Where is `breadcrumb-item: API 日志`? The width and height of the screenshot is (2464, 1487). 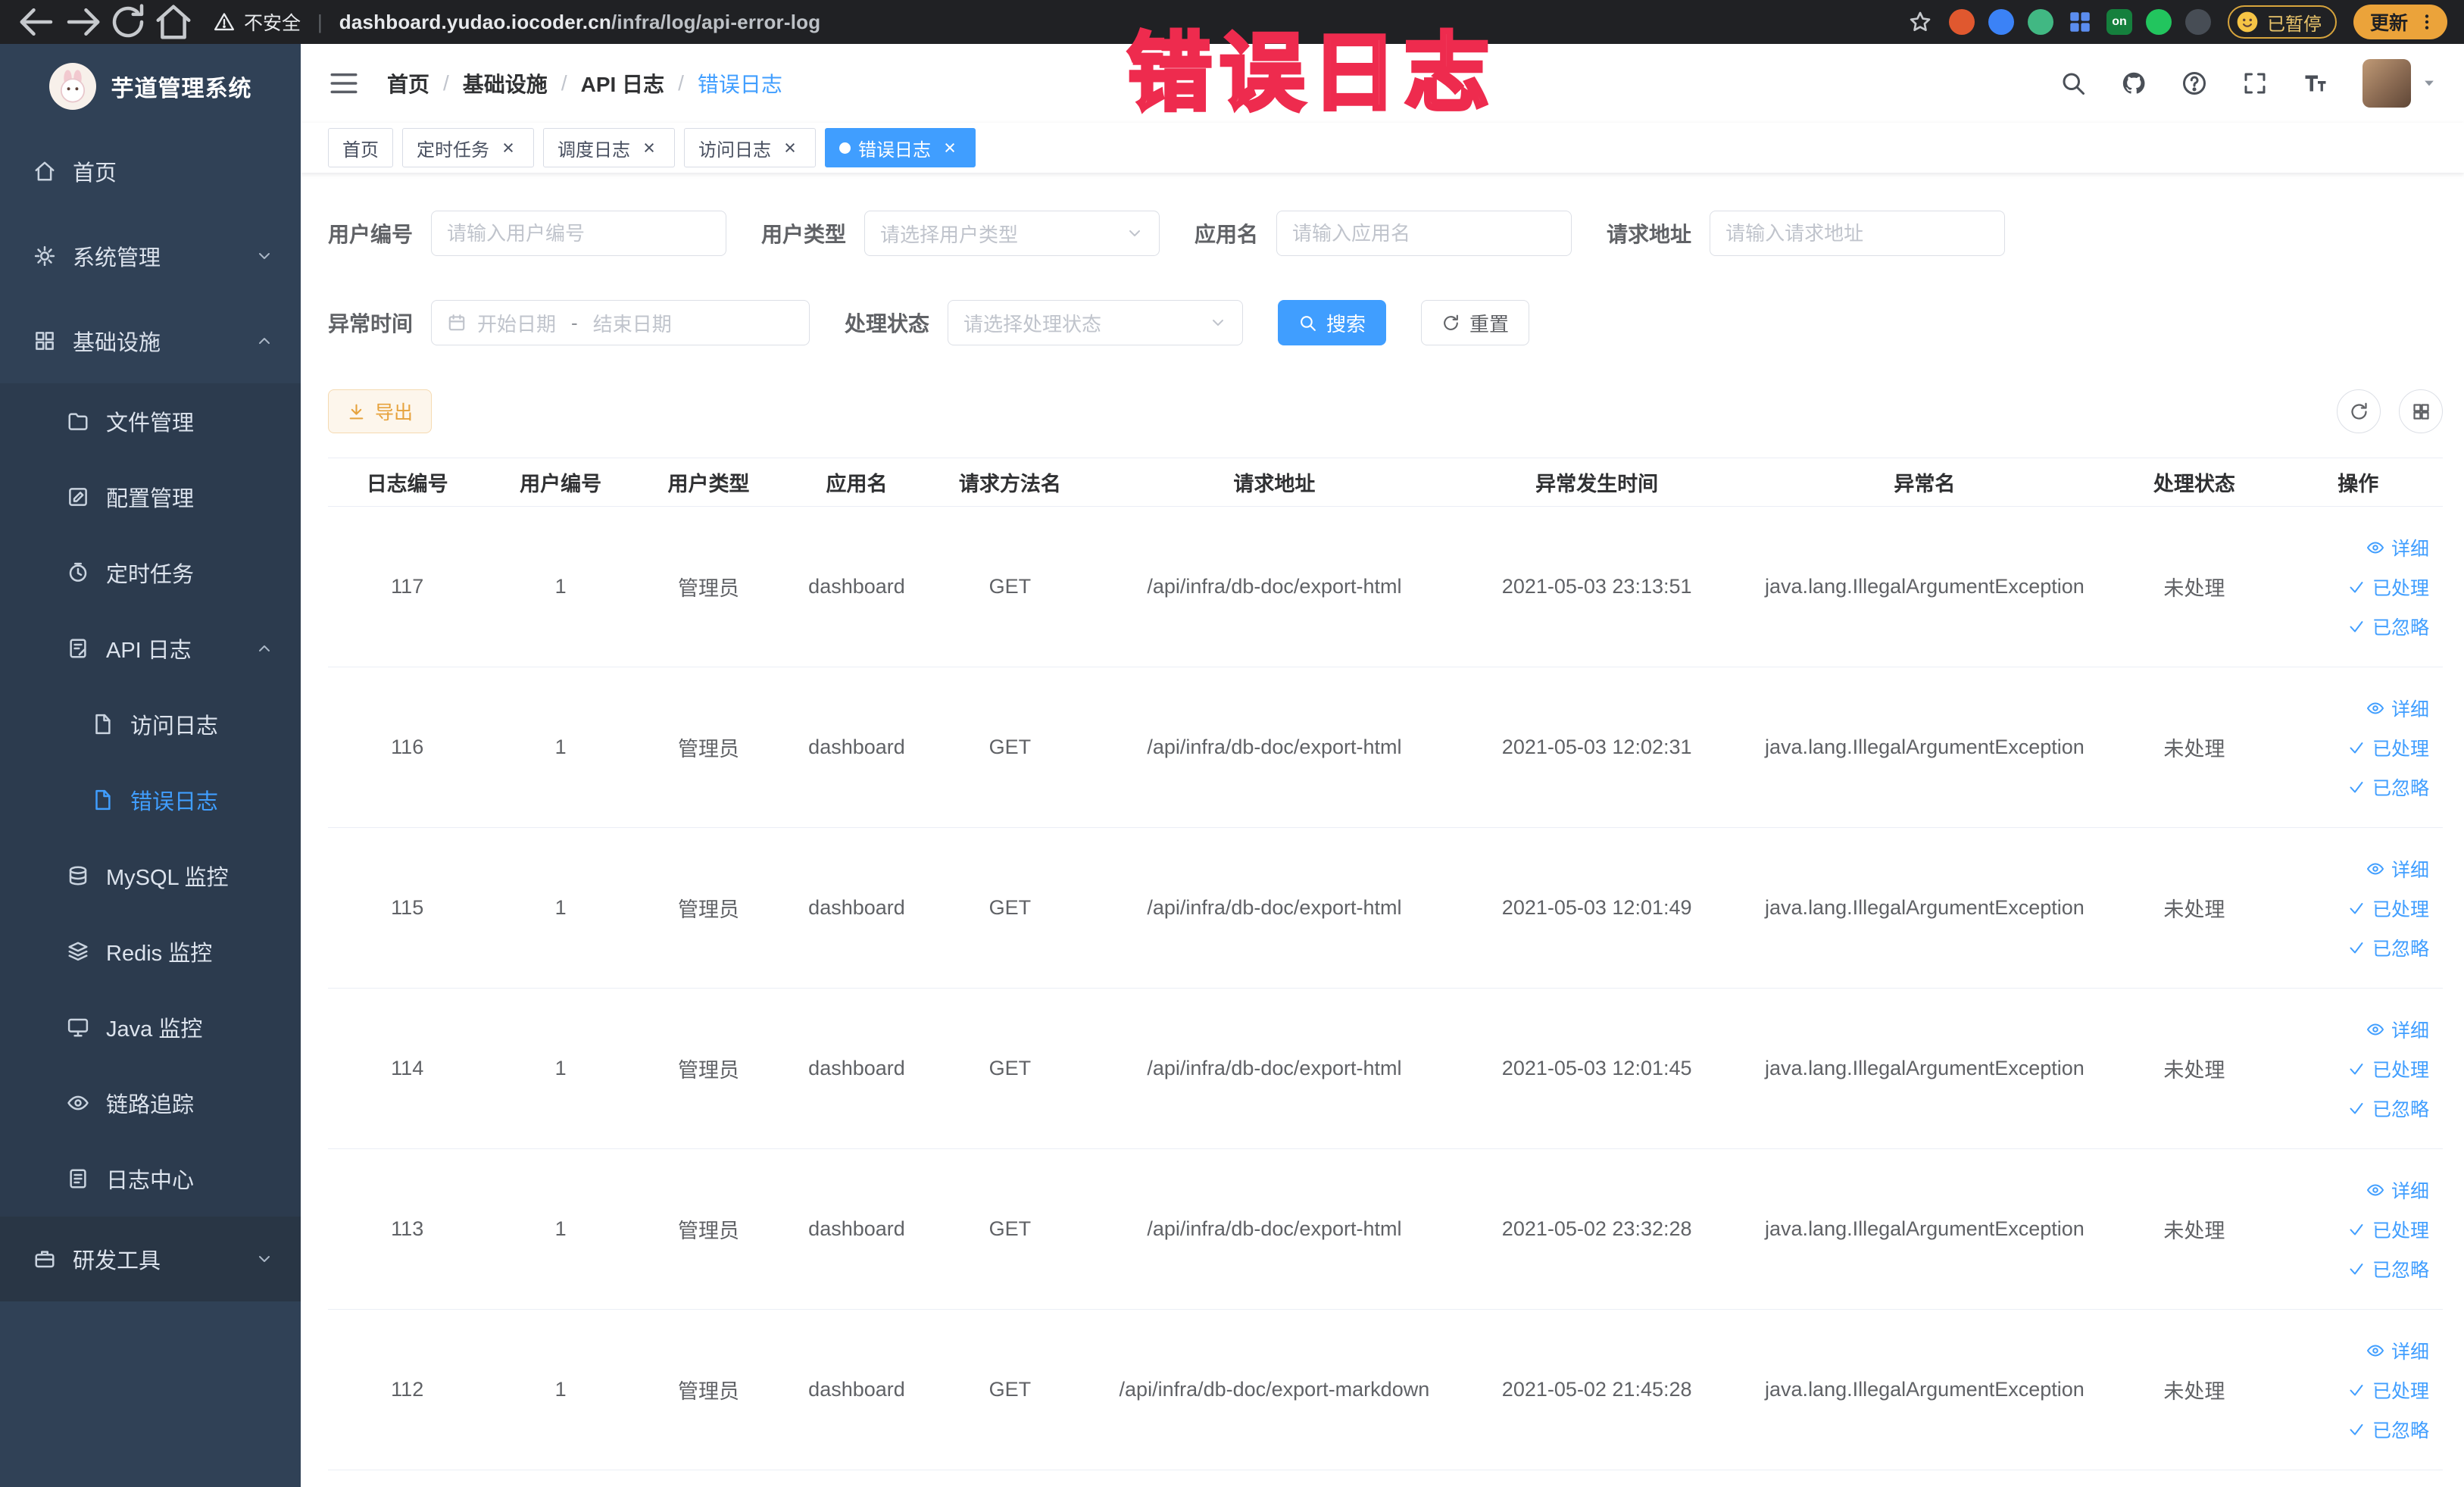
breadcrumb-item: API 日志 is located at coordinates (622, 83).